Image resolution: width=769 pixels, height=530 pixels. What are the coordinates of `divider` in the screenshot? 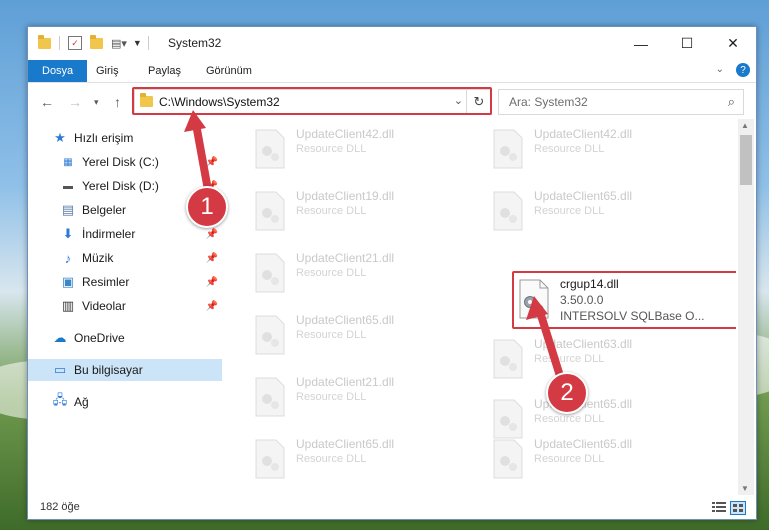 It's located at (59, 43).